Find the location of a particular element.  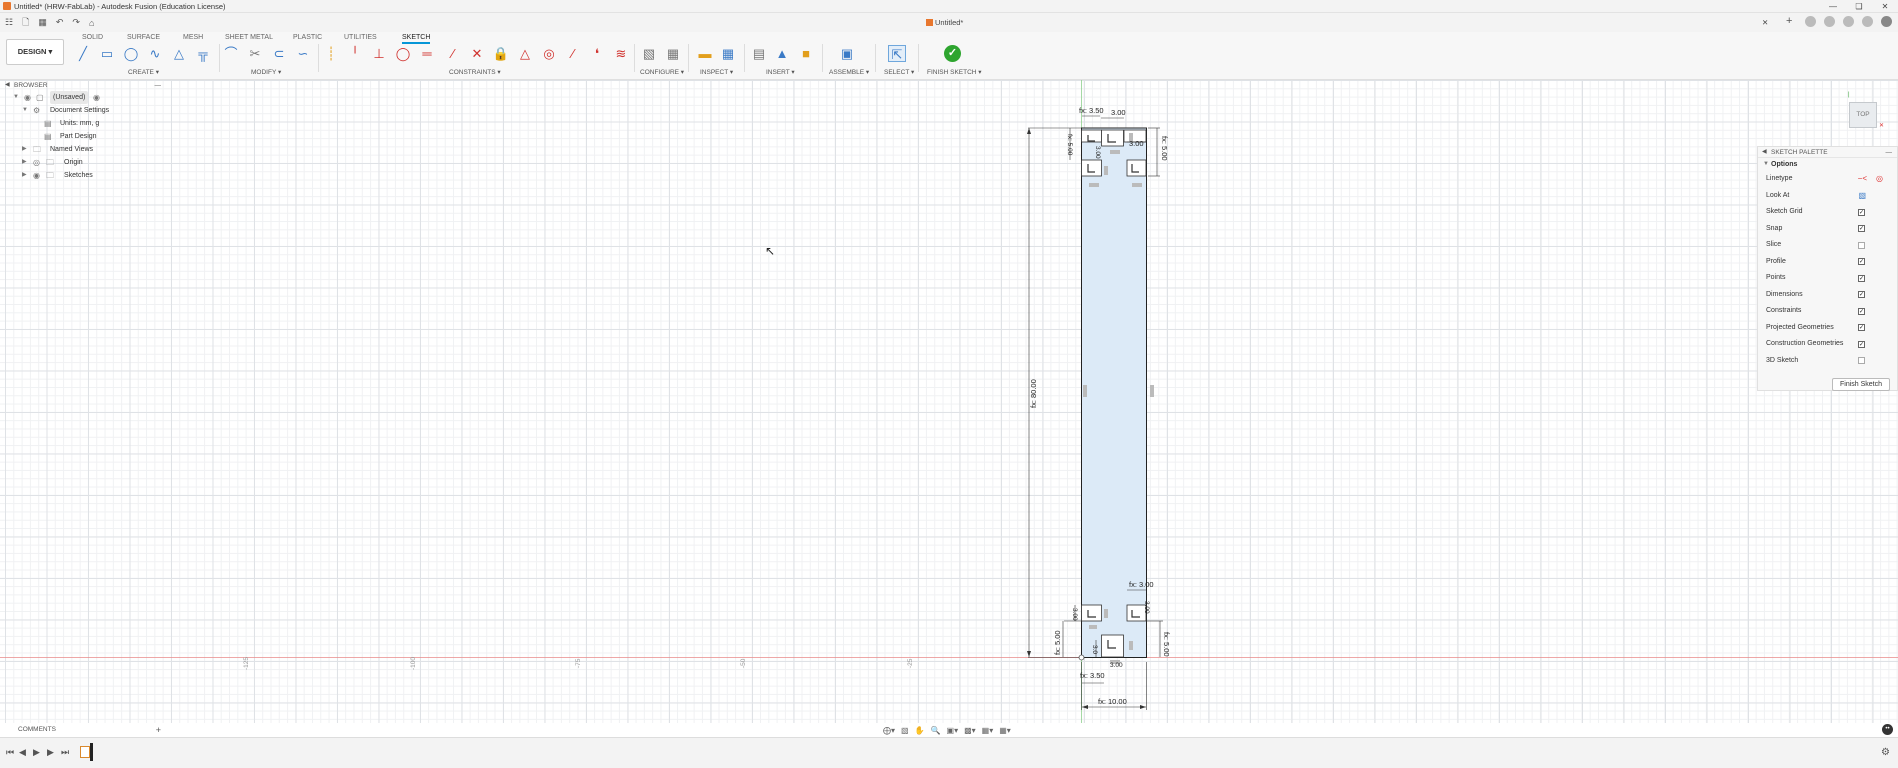

notifications-icon is located at coordinates (1848, 21).